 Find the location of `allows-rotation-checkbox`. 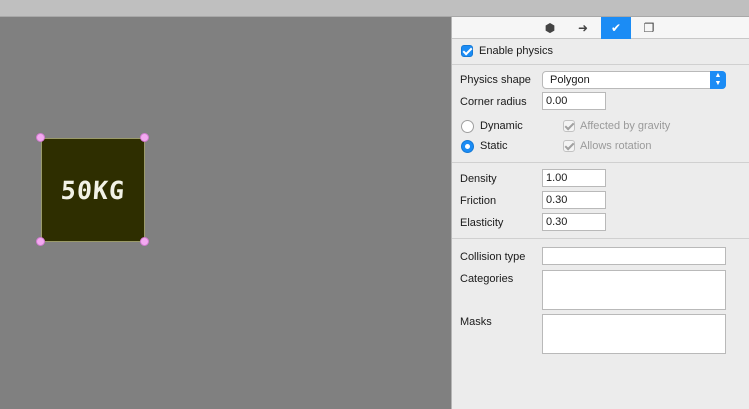

allows-rotation-checkbox is located at coordinates (569, 146).